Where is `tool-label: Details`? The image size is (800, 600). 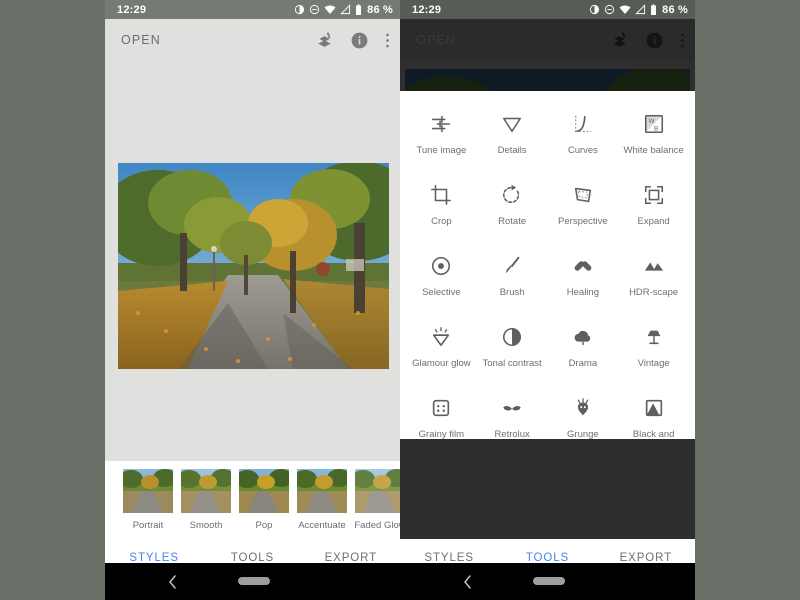
tool-label: Details is located at coordinates (512, 150).